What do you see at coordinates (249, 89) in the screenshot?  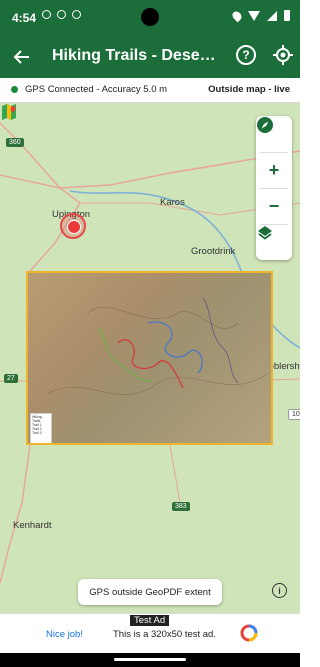 I see `map-status-text: Outside map - live` at bounding box center [249, 89].